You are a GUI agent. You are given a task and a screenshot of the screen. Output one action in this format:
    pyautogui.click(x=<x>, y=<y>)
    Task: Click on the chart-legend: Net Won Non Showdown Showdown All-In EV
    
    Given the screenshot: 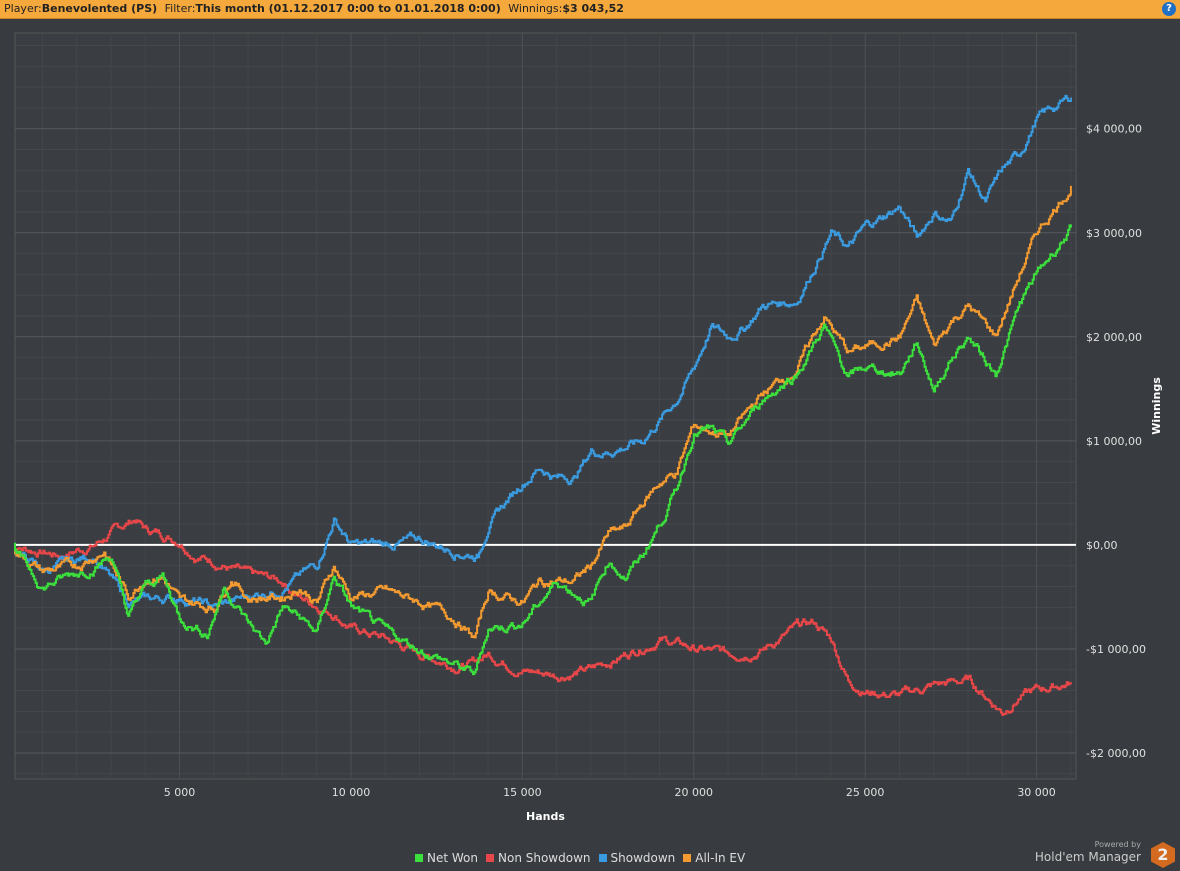 What is the action you would take?
    pyautogui.click(x=580, y=858)
    